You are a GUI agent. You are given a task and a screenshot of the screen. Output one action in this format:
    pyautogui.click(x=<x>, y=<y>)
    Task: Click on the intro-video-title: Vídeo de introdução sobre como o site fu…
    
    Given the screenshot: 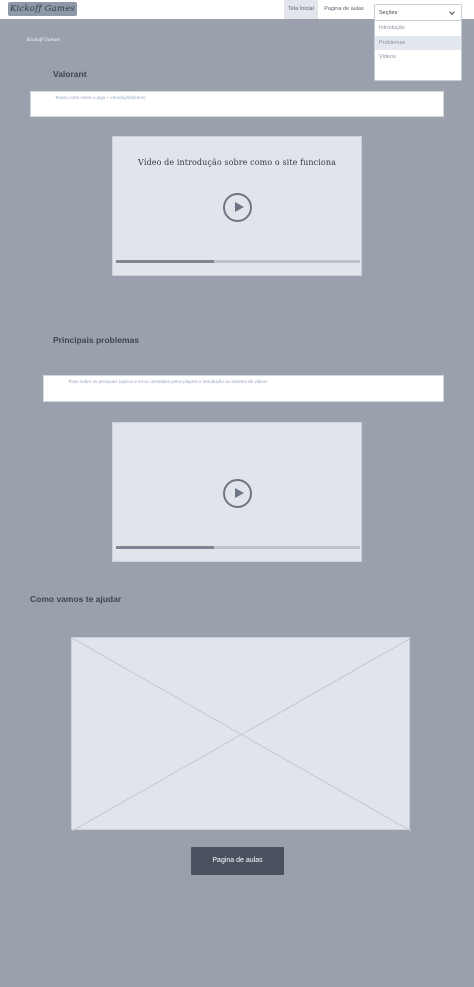 What is the action you would take?
    pyautogui.click(x=237, y=162)
    